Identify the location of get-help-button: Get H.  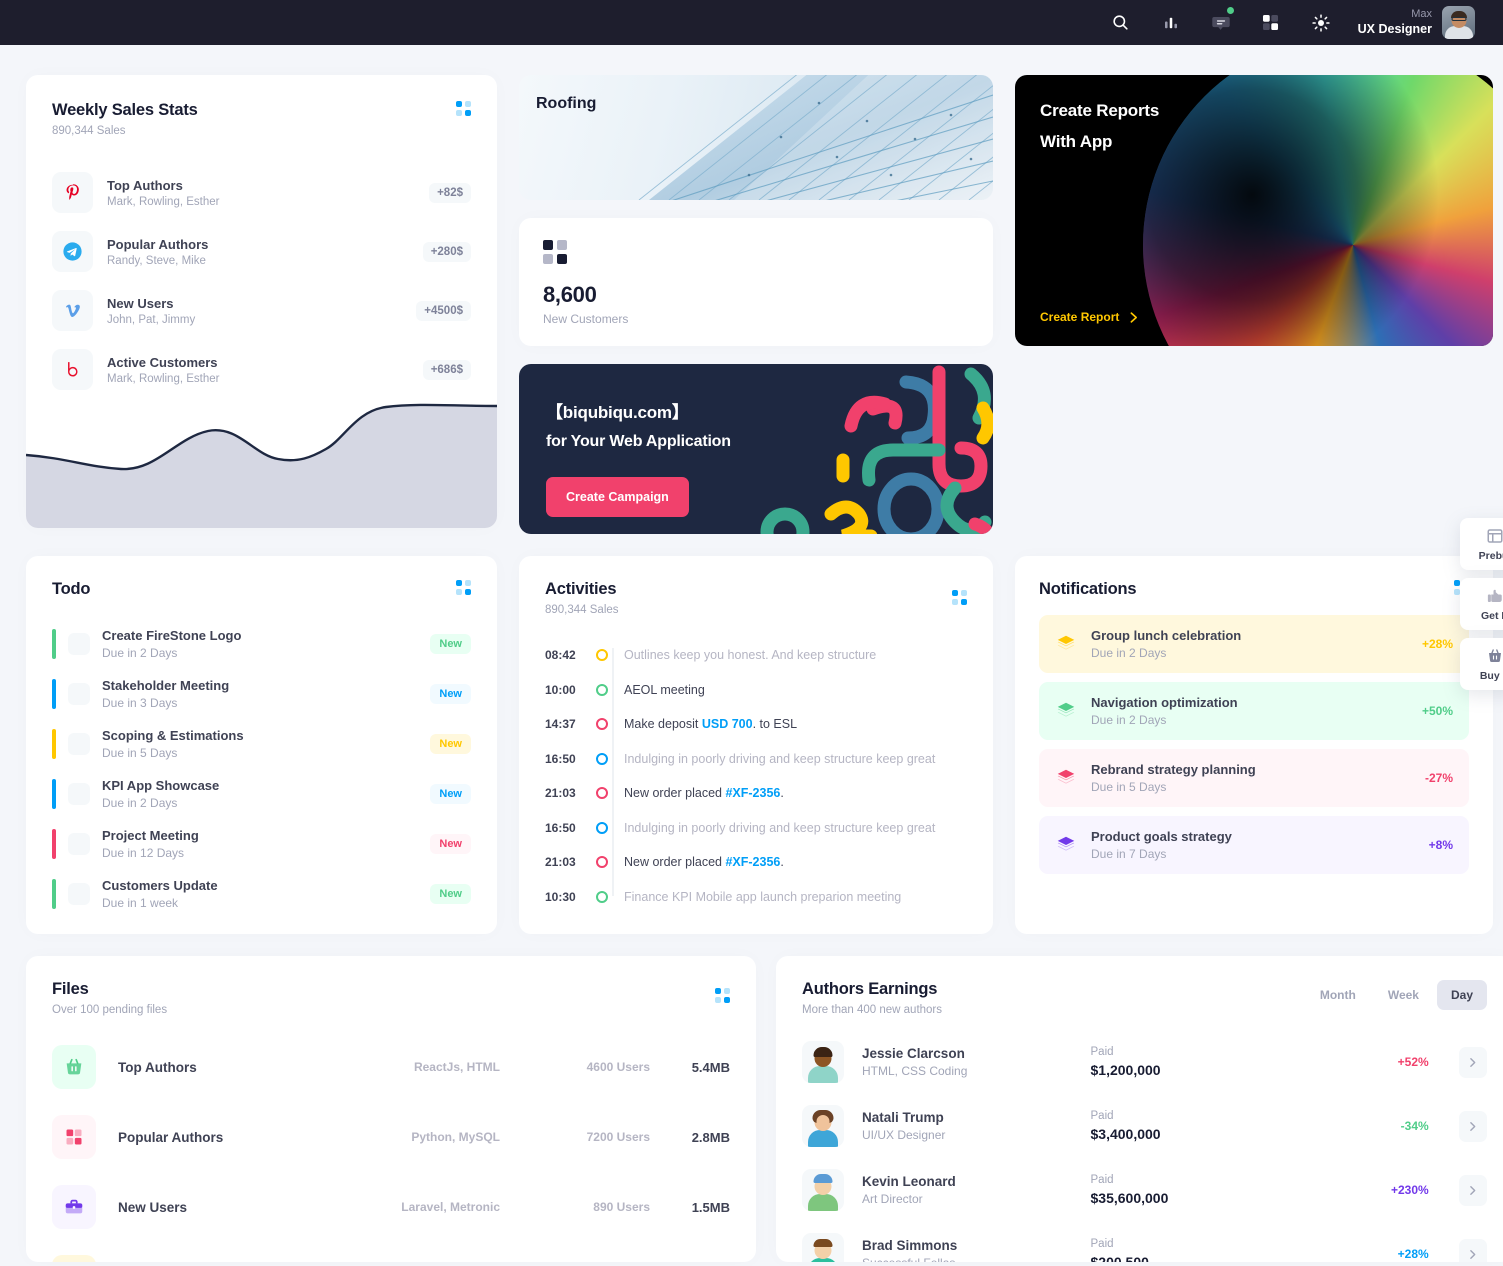
(1481, 604).